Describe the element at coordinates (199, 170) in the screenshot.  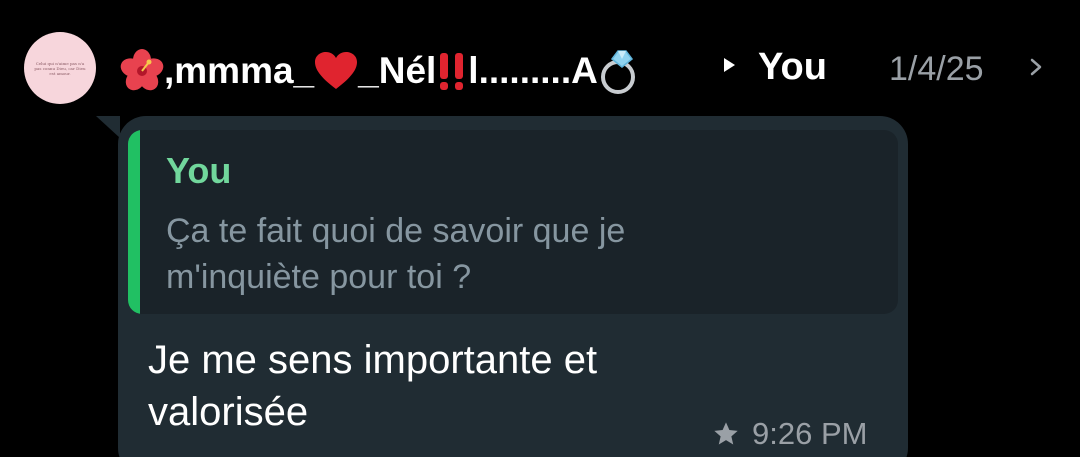
I see `quote-author: You` at that location.